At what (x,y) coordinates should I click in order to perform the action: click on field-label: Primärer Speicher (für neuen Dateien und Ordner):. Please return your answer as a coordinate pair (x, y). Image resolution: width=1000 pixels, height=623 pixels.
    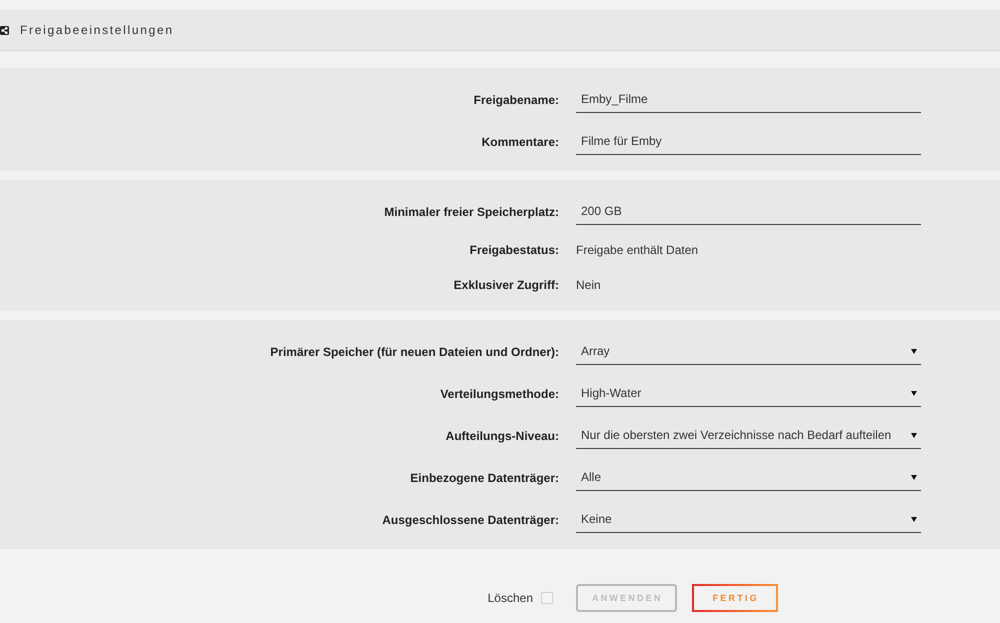
    Looking at the image, I should click on (414, 351).